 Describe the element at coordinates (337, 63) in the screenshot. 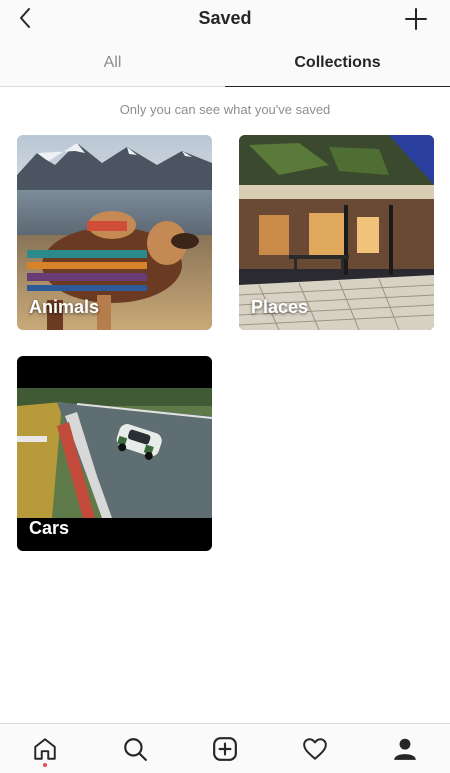

I see `tab-collections: Collections` at that location.